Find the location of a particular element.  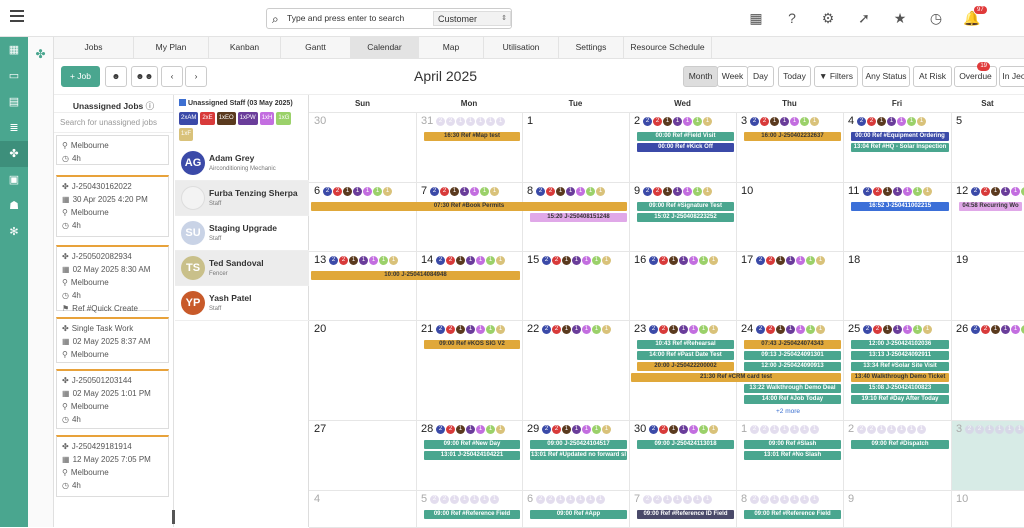

calendar-event: 13:01 J-250424104221 is located at coordinates (472, 455).